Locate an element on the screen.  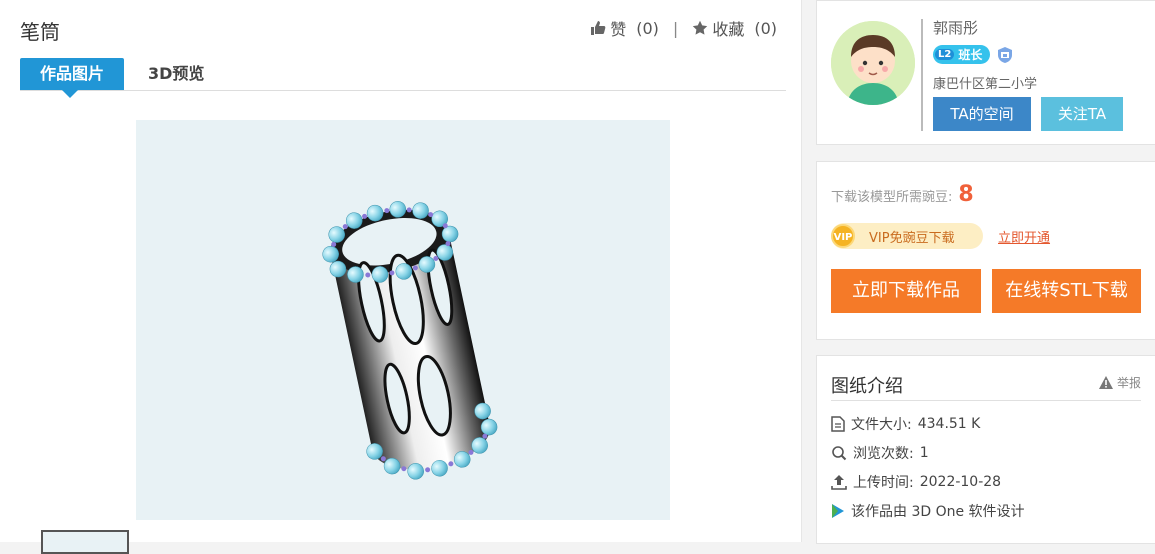
file-size-row: 文件大小: 434.51 K is located at coordinates (905, 424).